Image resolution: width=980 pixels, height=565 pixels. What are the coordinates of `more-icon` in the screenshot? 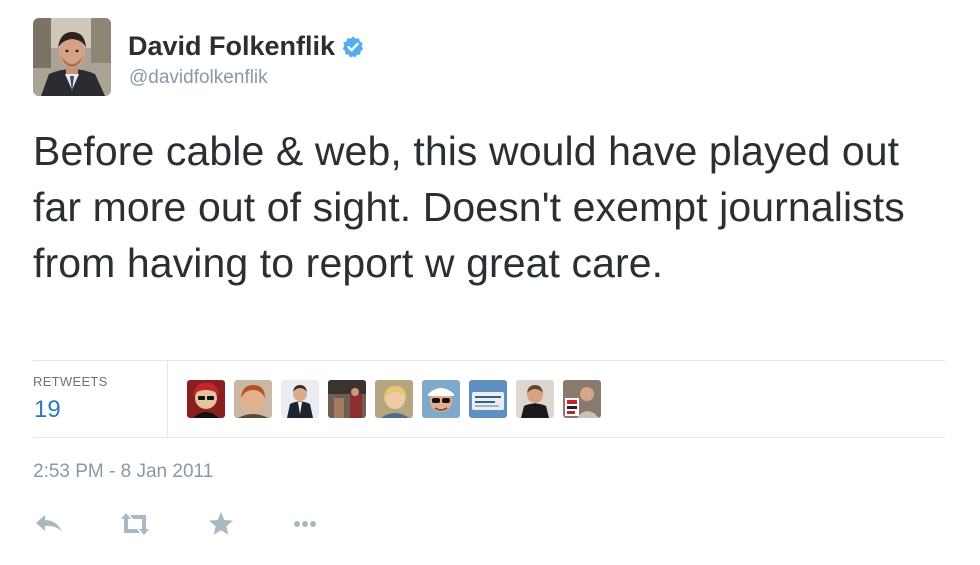 It's located at (305, 524).